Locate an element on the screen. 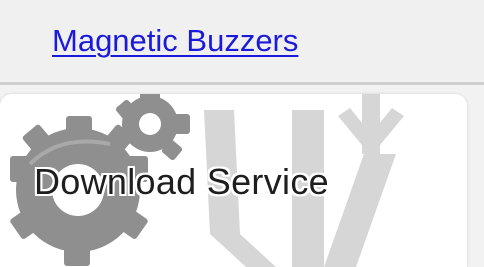 The width and height of the screenshot is (484, 267). magnetic-buzzers-link: Magnetic Buzzers is located at coordinates (202, 41).